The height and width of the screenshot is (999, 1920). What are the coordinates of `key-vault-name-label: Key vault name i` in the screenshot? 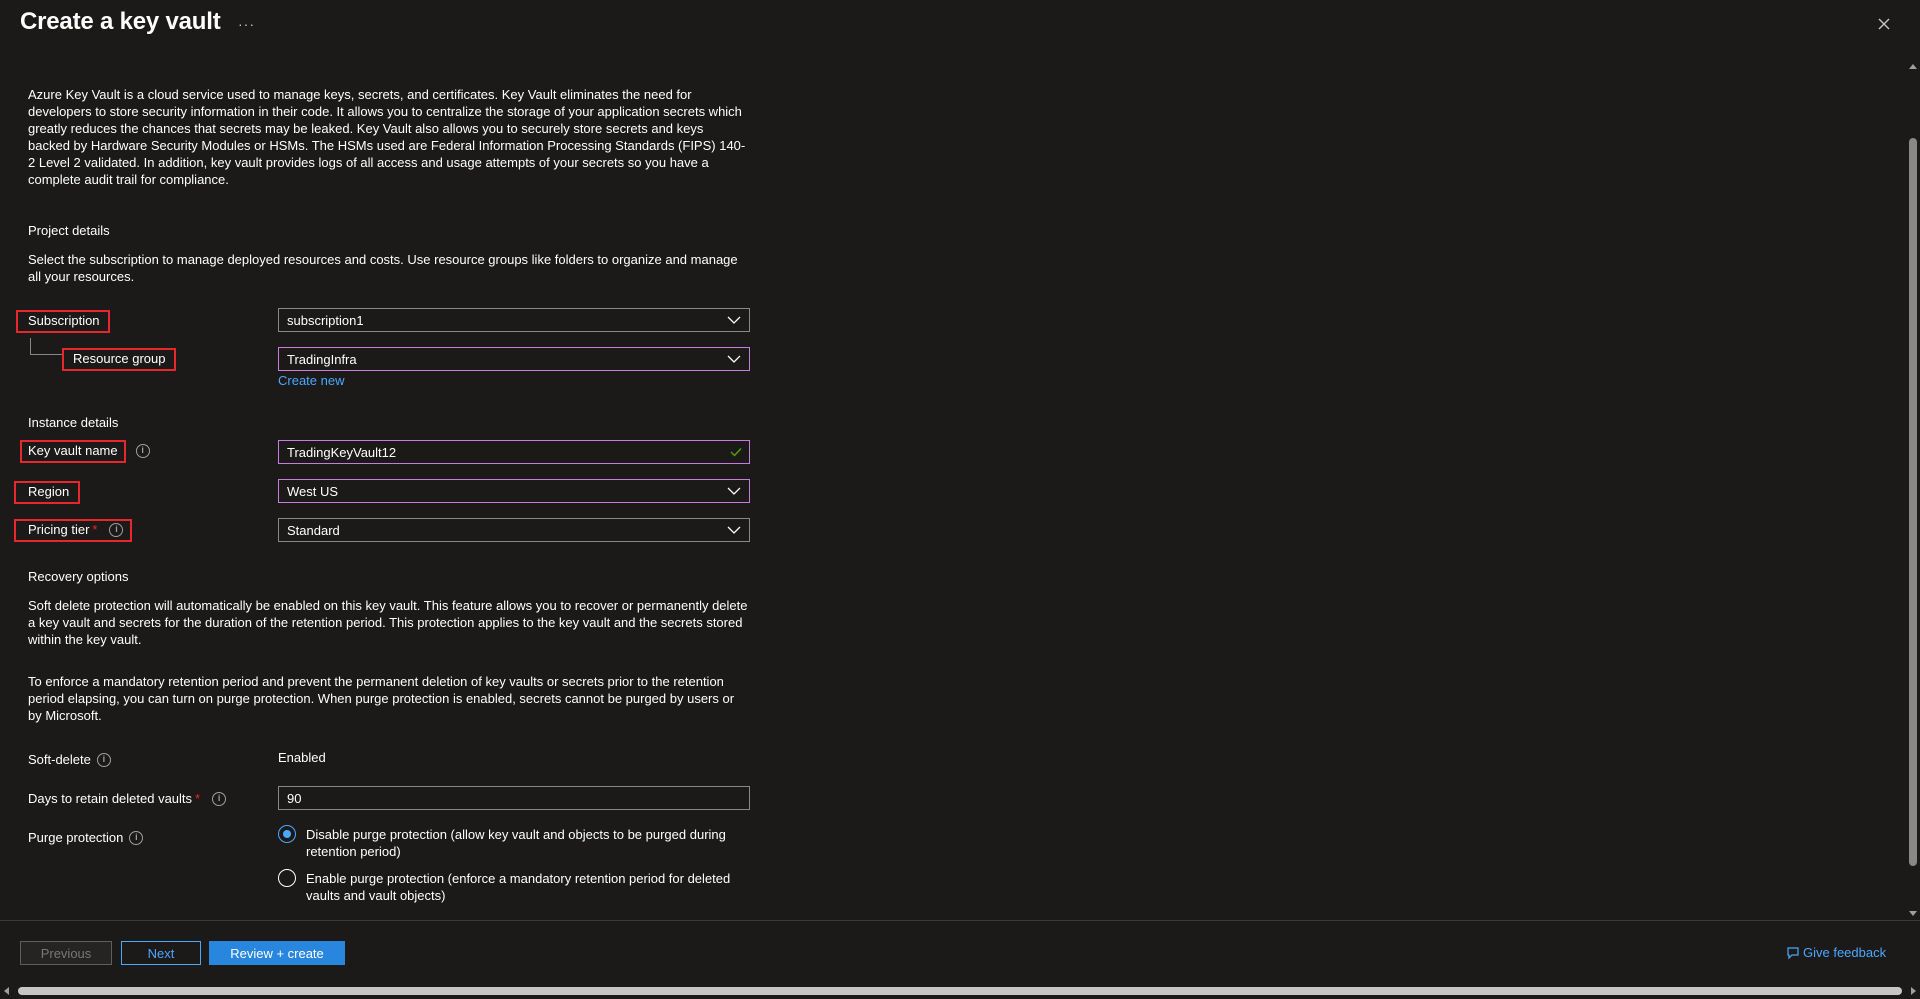 It's located at (89, 450).